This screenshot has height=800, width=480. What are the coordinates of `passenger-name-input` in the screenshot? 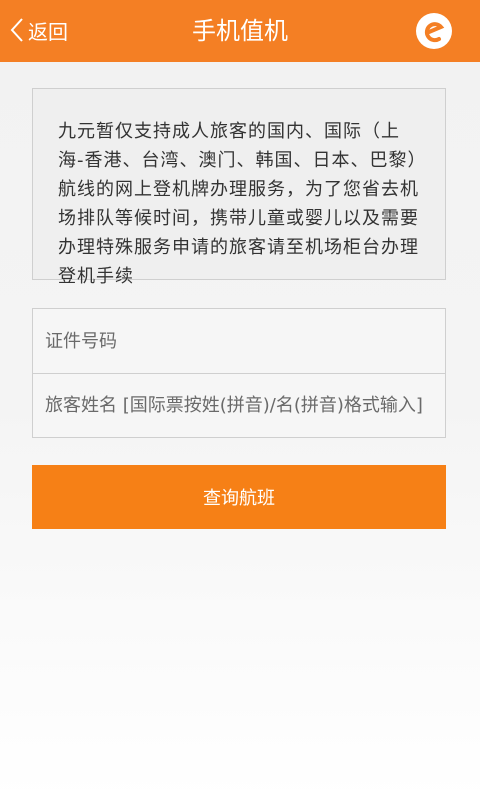 It's located at (245, 405).